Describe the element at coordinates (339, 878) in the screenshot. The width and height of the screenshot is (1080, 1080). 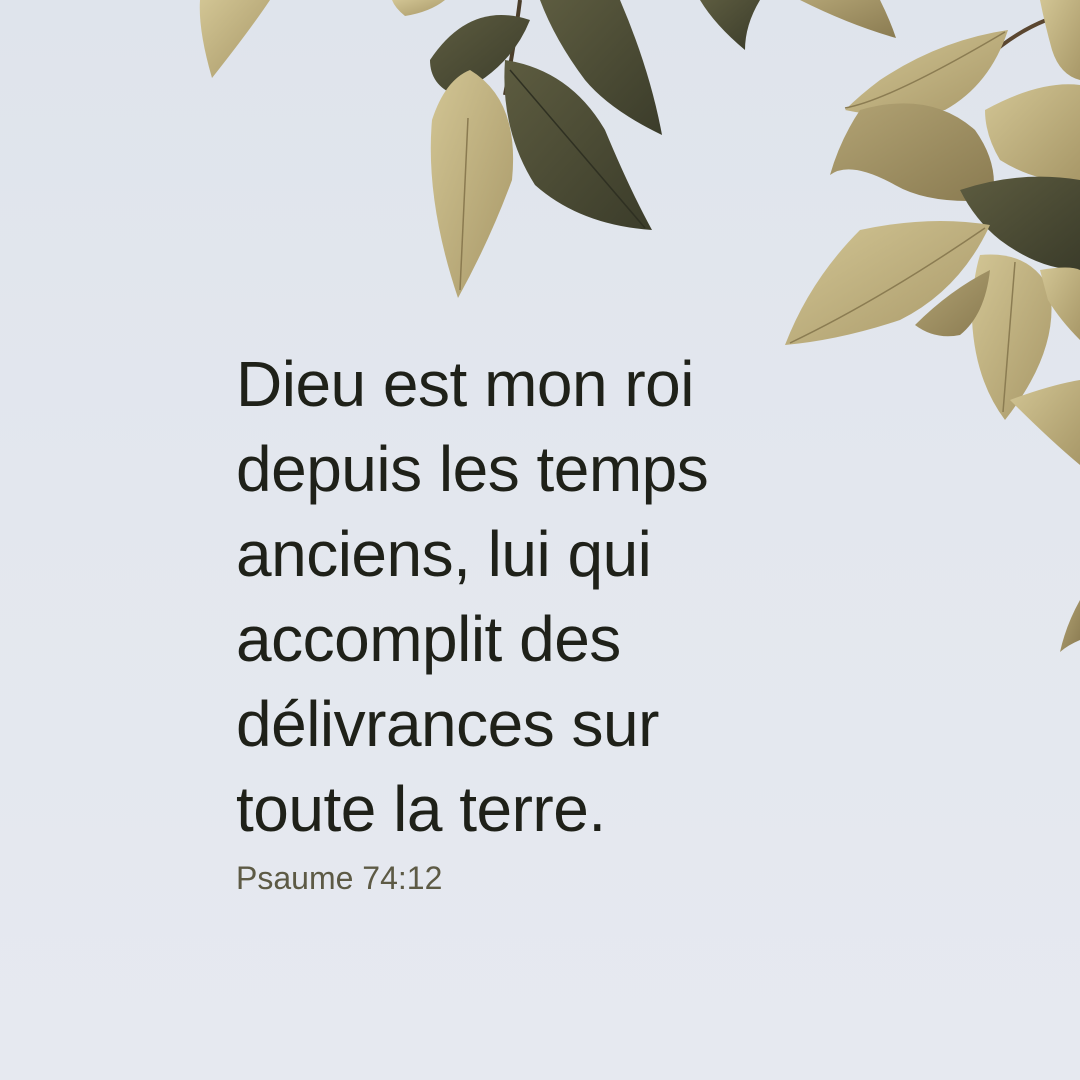
I see `verse-reference: Psaume 74:12` at that location.